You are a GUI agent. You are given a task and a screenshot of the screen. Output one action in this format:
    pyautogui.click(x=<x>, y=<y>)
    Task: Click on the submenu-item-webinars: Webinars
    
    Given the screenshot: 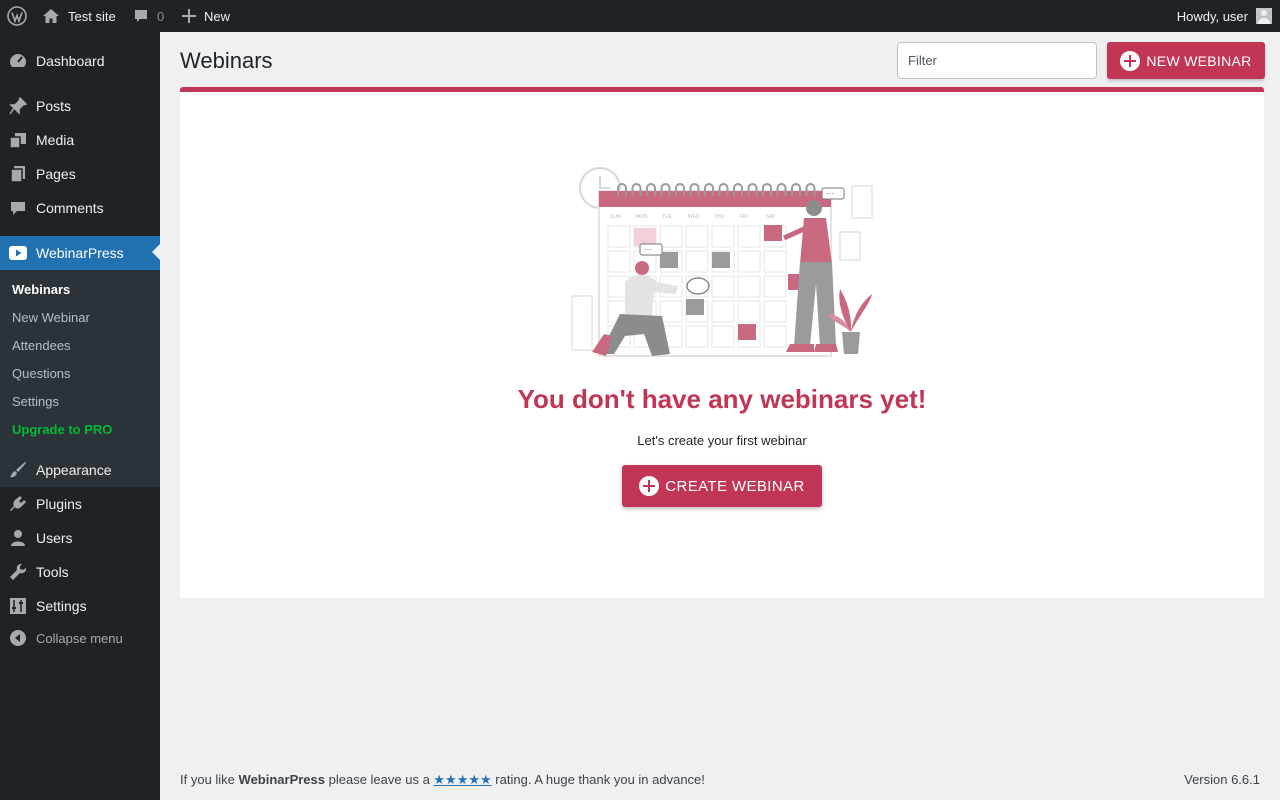 What is the action you would take?
    pyautogui.click(x=41, y=290)
    